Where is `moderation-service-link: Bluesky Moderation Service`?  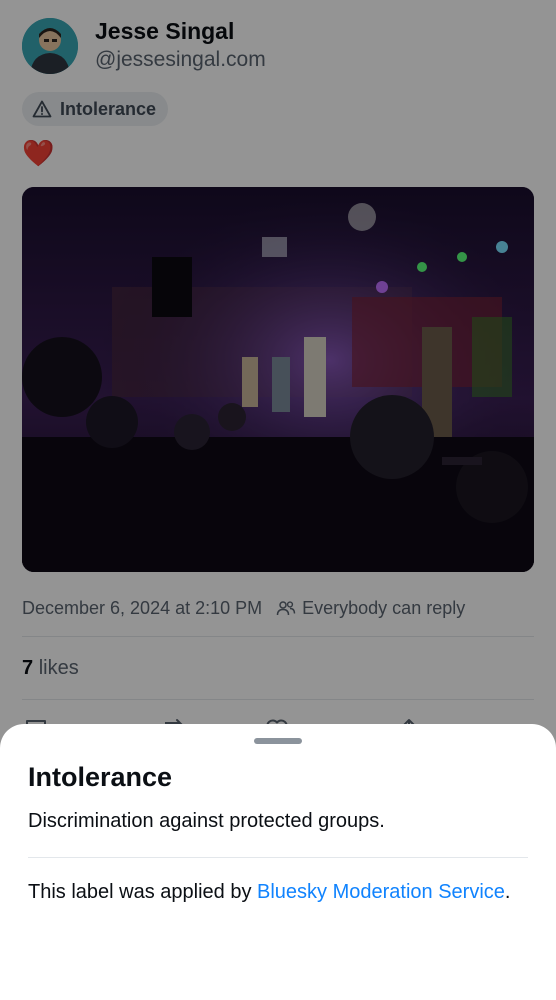
moderation-service-link: Bluesky Moderation Service is located at coordinates (381, 892).